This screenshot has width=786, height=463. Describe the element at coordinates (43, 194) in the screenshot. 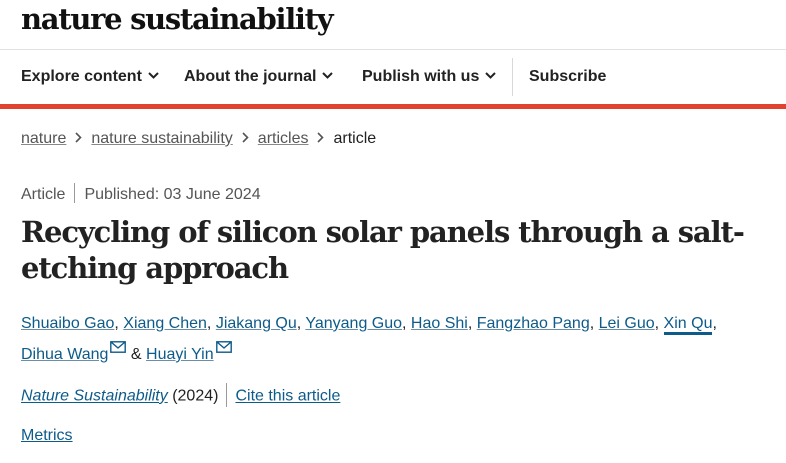

I see `article-type: Article` at that location.